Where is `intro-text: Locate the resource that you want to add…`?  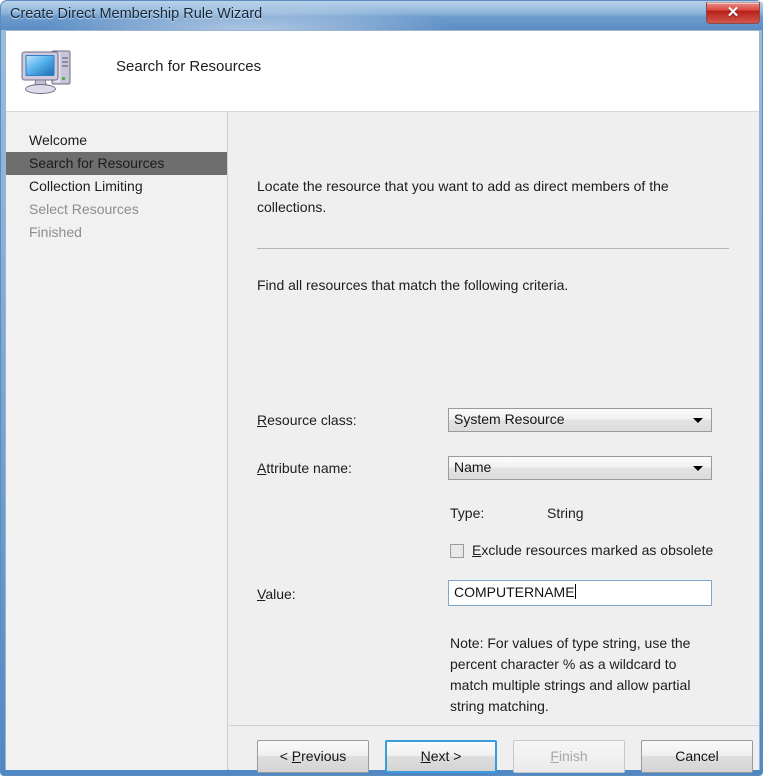 intro-text: Locate the resource that you want to add… is located at coordinates (463, 196).